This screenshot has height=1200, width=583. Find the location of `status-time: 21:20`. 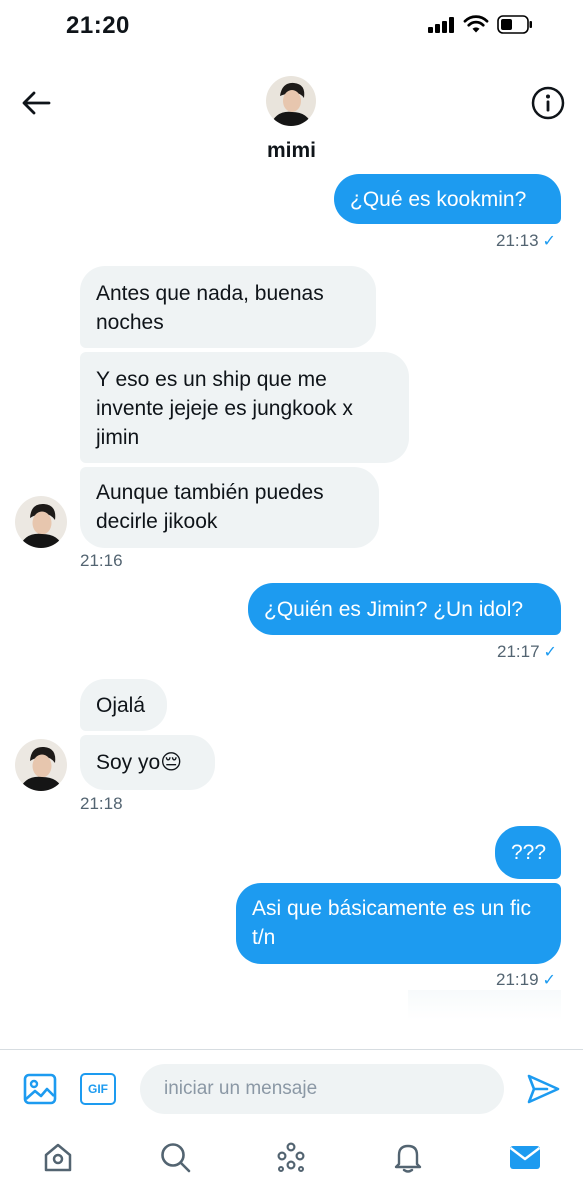

status-time: 21:20 is located at coordinates (98, 25).